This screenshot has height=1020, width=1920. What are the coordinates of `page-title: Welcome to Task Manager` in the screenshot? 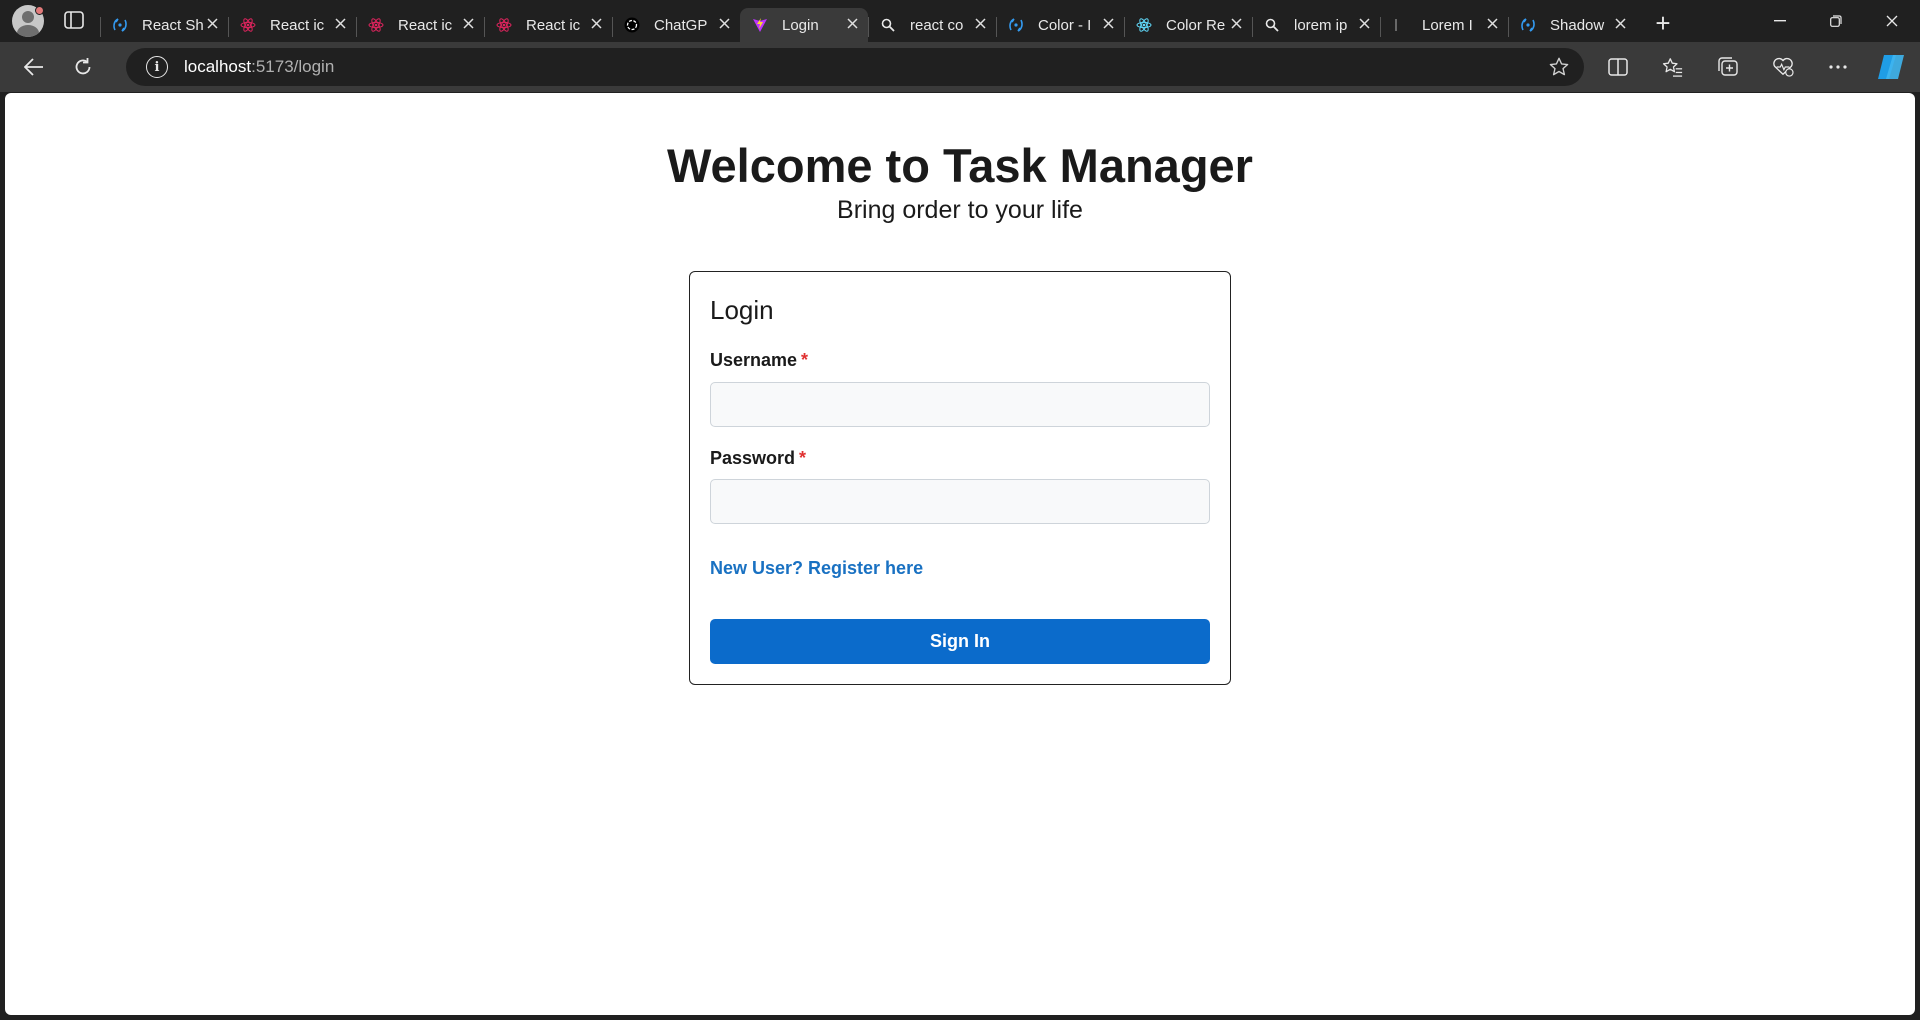 It's located at (960, 165).